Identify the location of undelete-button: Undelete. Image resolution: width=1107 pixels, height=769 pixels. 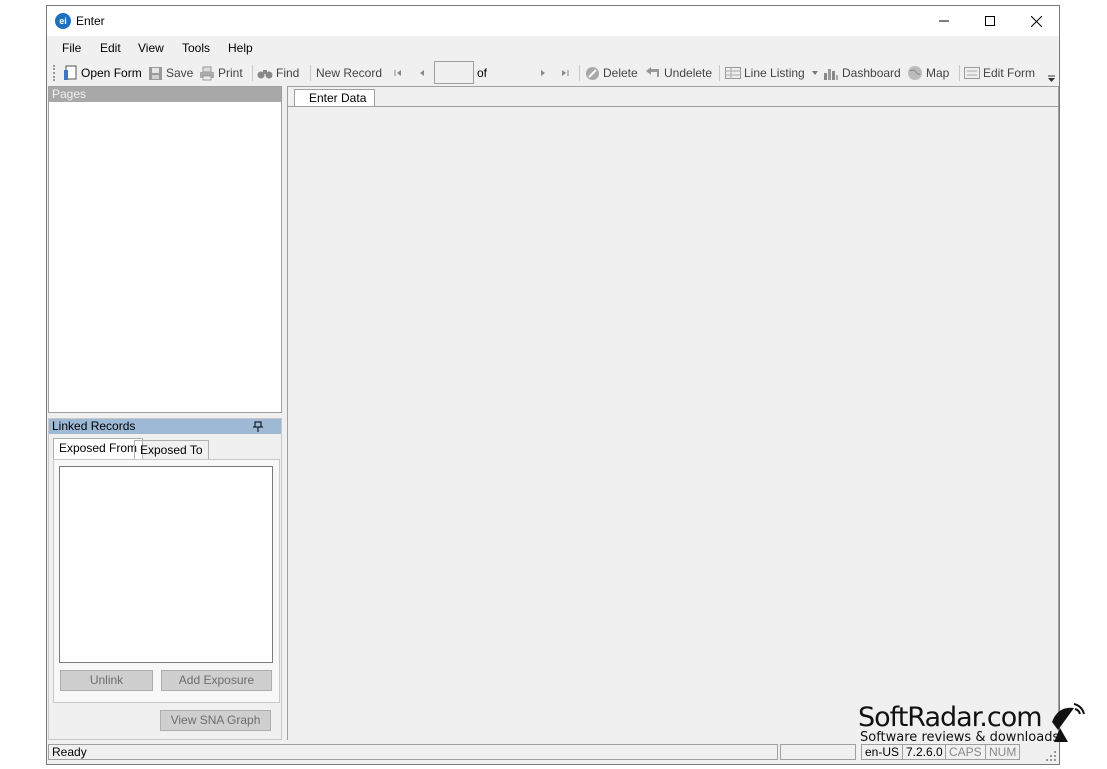
(678, 73).